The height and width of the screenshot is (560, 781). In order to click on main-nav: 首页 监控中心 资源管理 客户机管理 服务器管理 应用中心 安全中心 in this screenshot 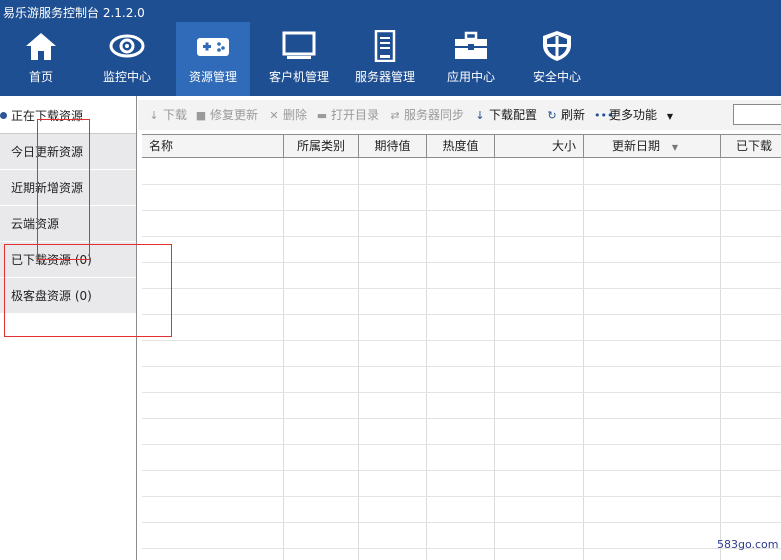, I will do `click(390, 59)`.